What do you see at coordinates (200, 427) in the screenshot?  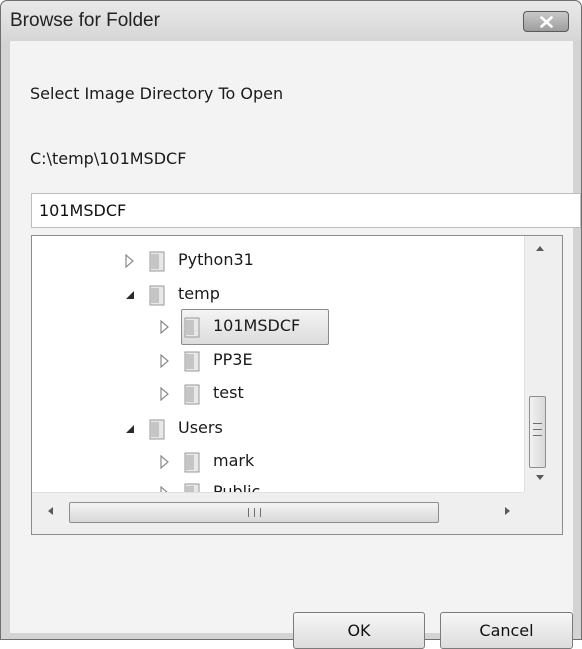 I see `tree-item-label: Users` at bounding box center [200, 427].